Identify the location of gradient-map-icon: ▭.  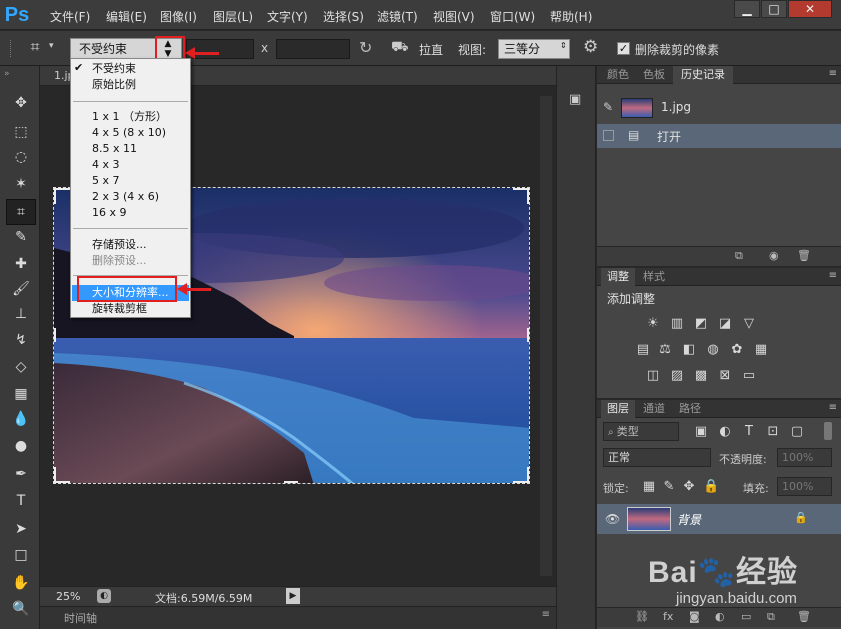
(749, 376).